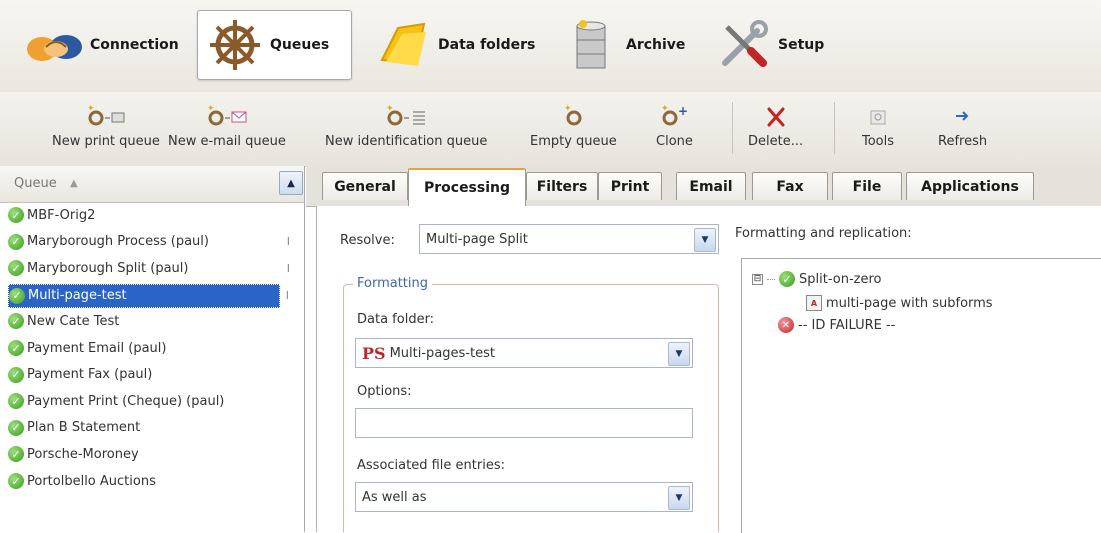  Describe the element at coordinates (814, 303) in the screenshot. I see `form-icon: A` at that location.